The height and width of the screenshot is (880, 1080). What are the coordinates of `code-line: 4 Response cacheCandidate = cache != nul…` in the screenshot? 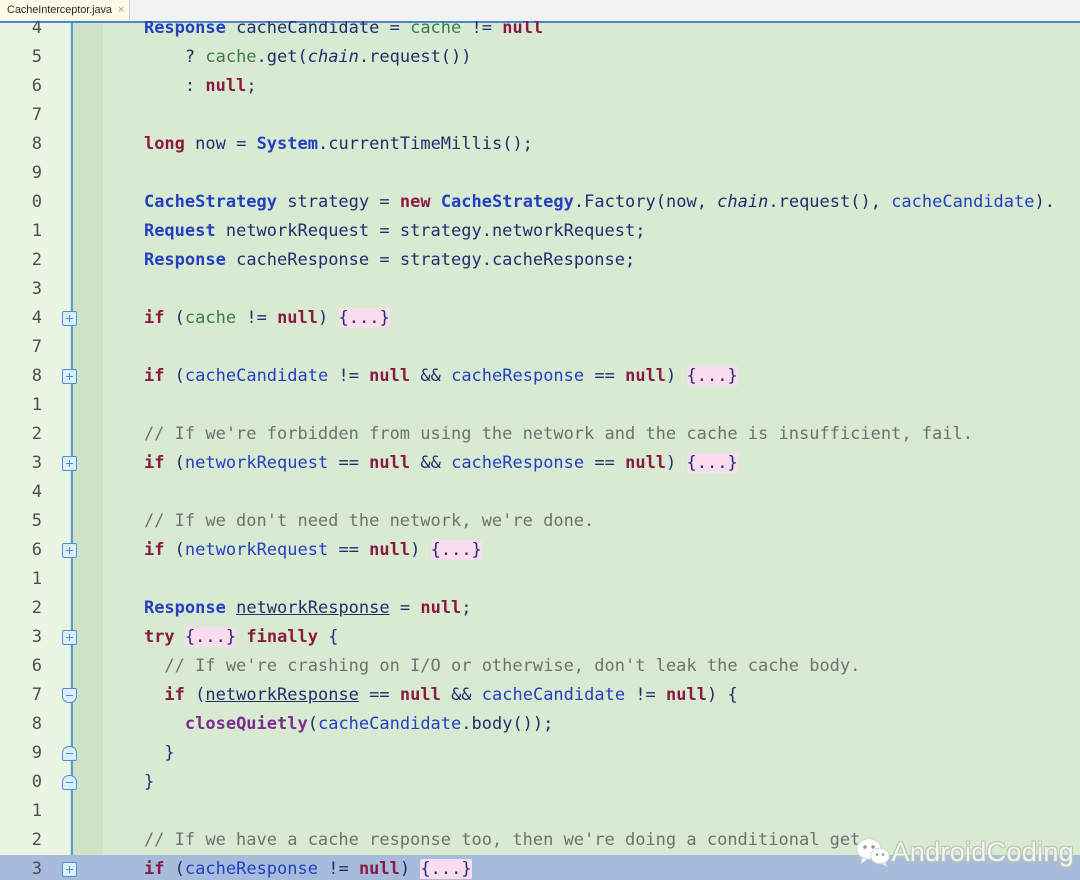 It's located at (540, 32).